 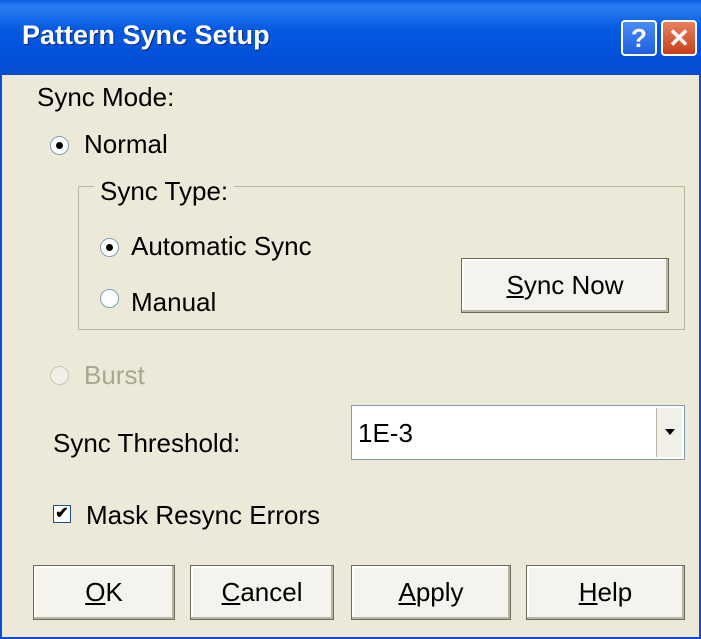 I want to click on burst-label: Burst, so click(x=114, y=375).